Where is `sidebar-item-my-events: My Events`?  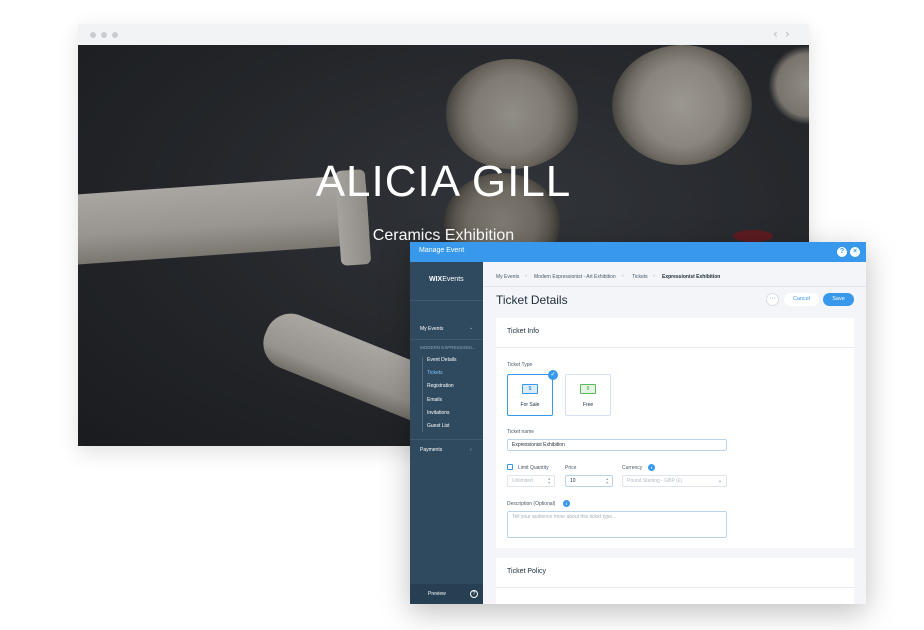 sidebar-item-my-events: My Events is located at coordinates (431, 329).